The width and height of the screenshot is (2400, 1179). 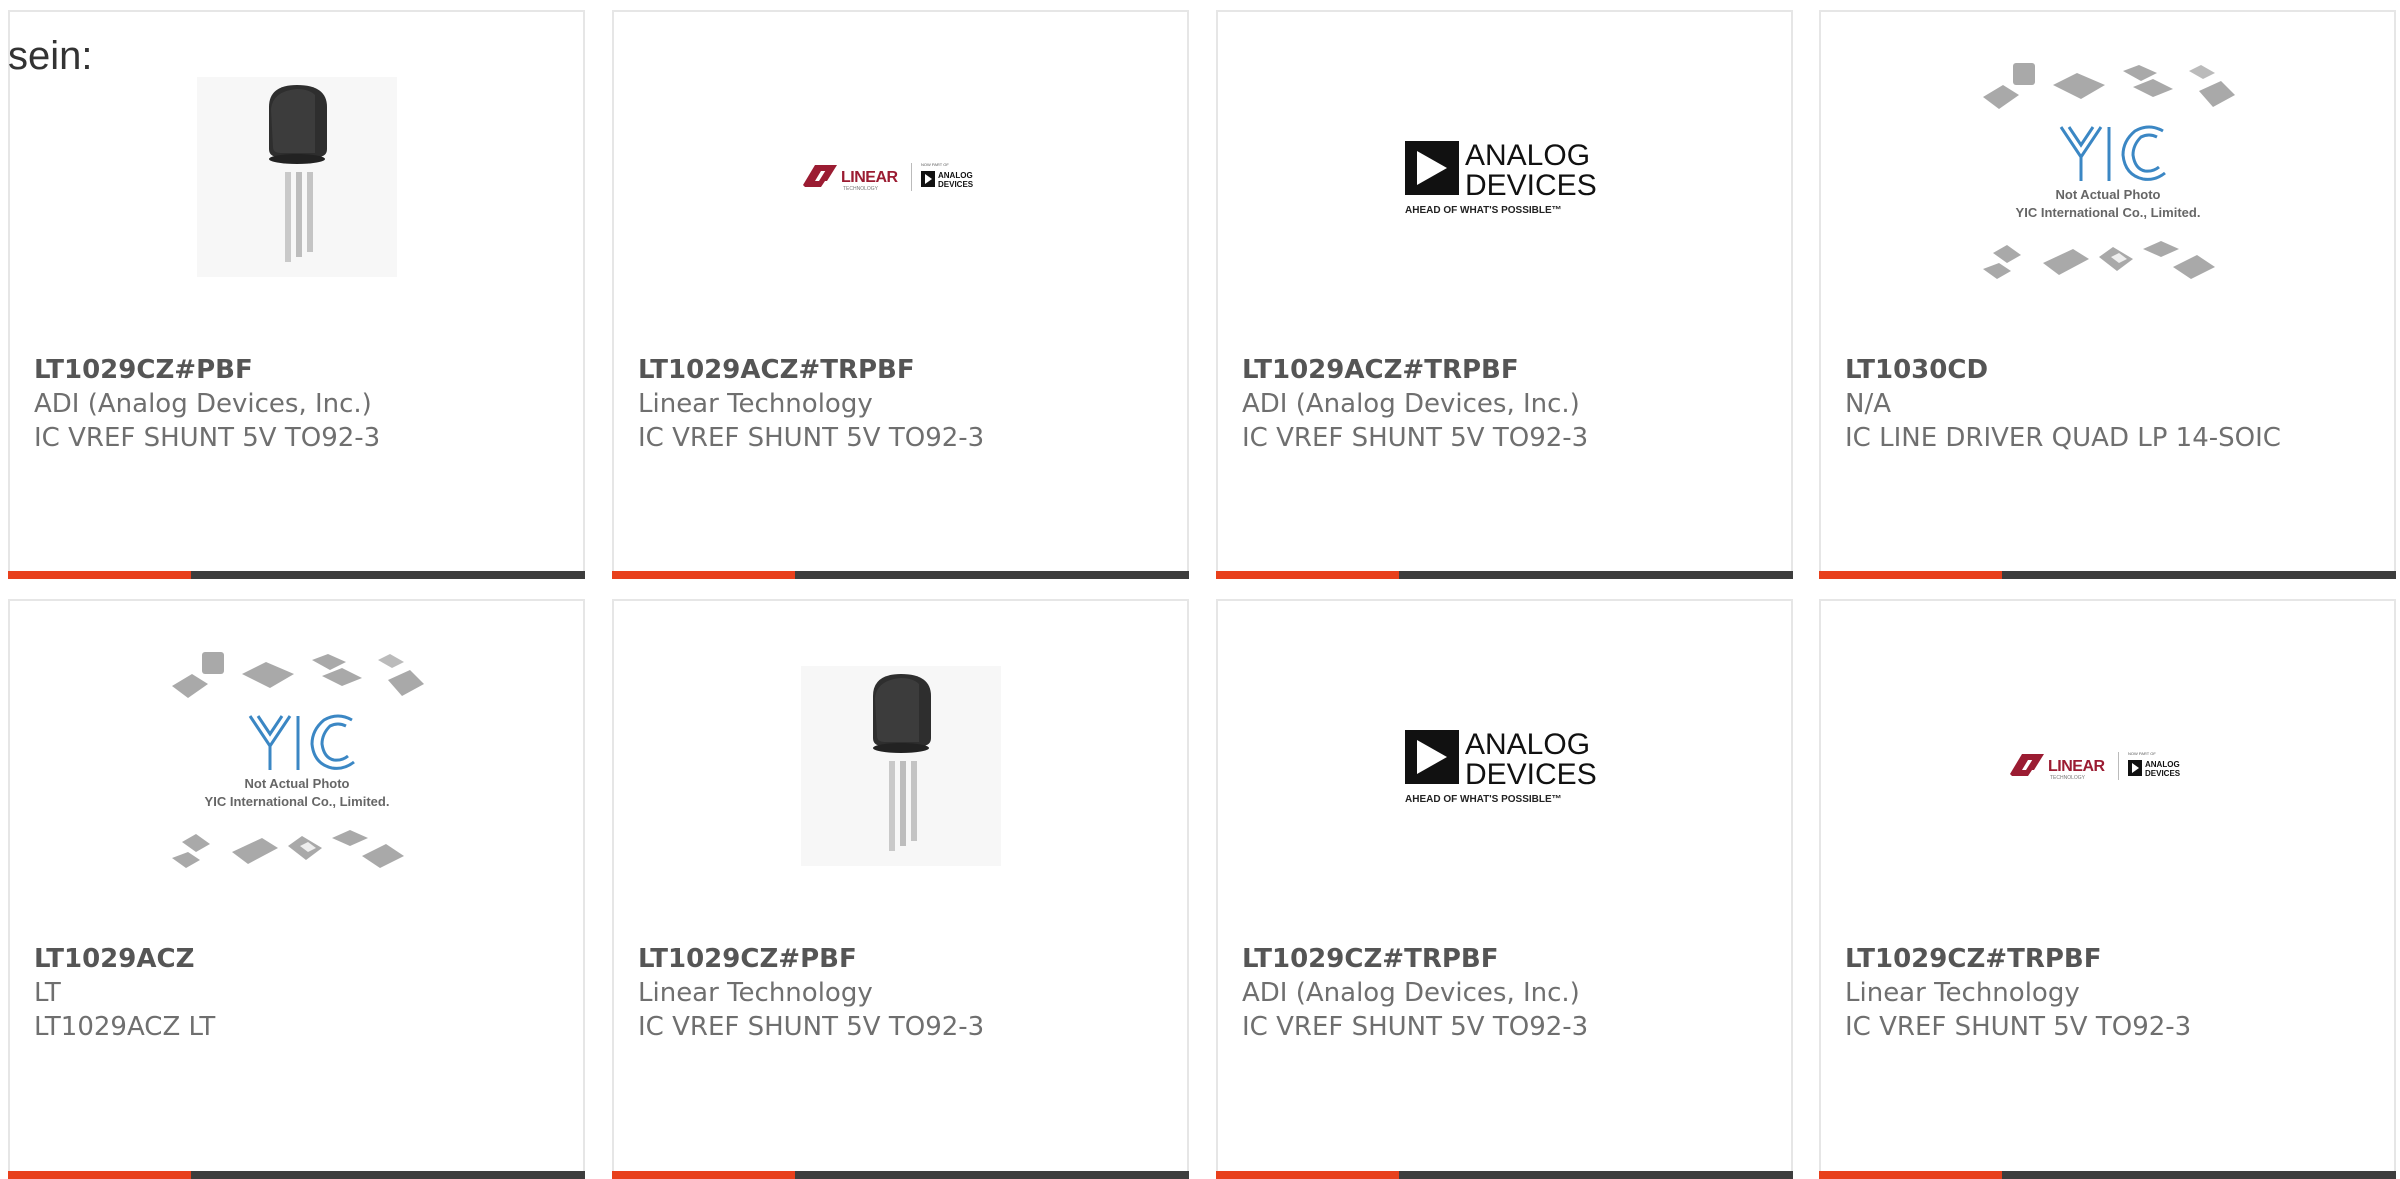 I want to click on manufacturer: LT, so click(x=47, y=993).